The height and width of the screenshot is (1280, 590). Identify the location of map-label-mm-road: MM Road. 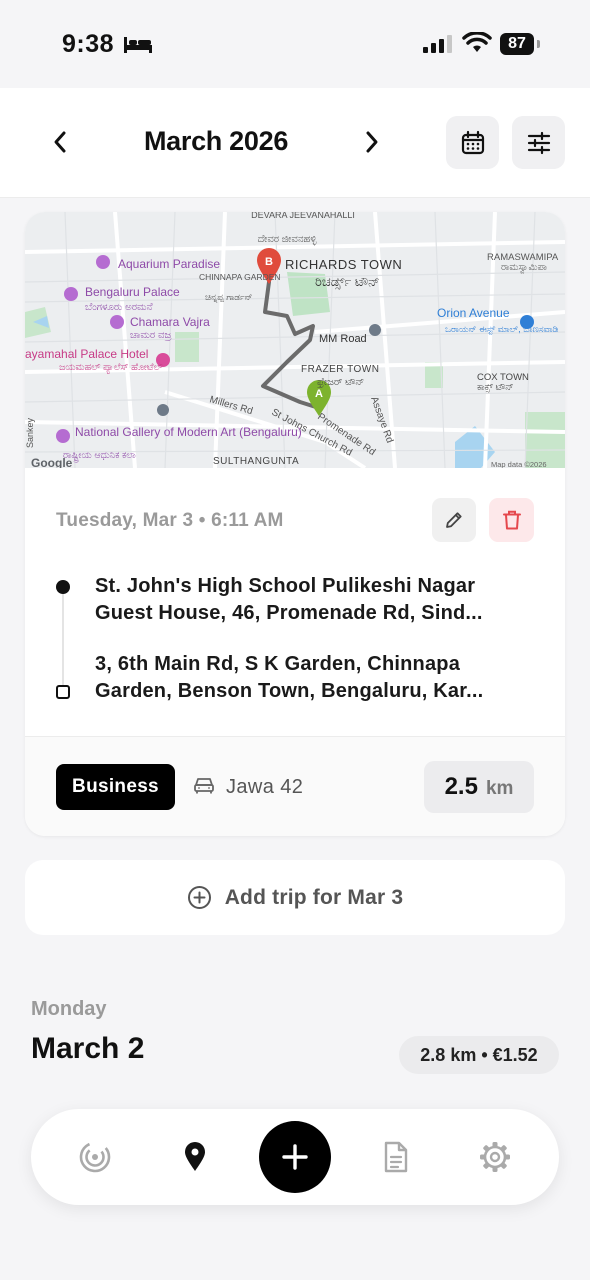
(343, 339).